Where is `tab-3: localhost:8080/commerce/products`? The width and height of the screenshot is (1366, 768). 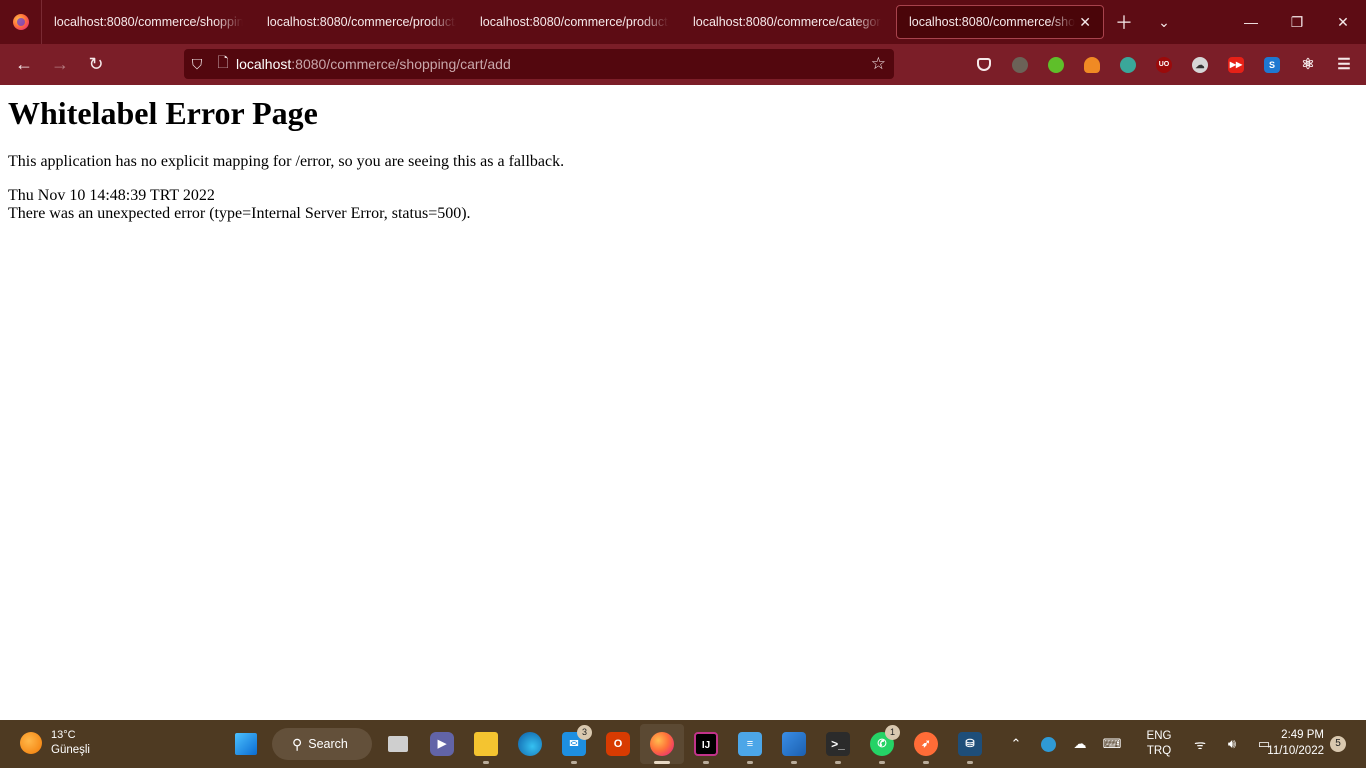 tab-3: localhost:8080/commerce/products is located at coordinates (574, 22).